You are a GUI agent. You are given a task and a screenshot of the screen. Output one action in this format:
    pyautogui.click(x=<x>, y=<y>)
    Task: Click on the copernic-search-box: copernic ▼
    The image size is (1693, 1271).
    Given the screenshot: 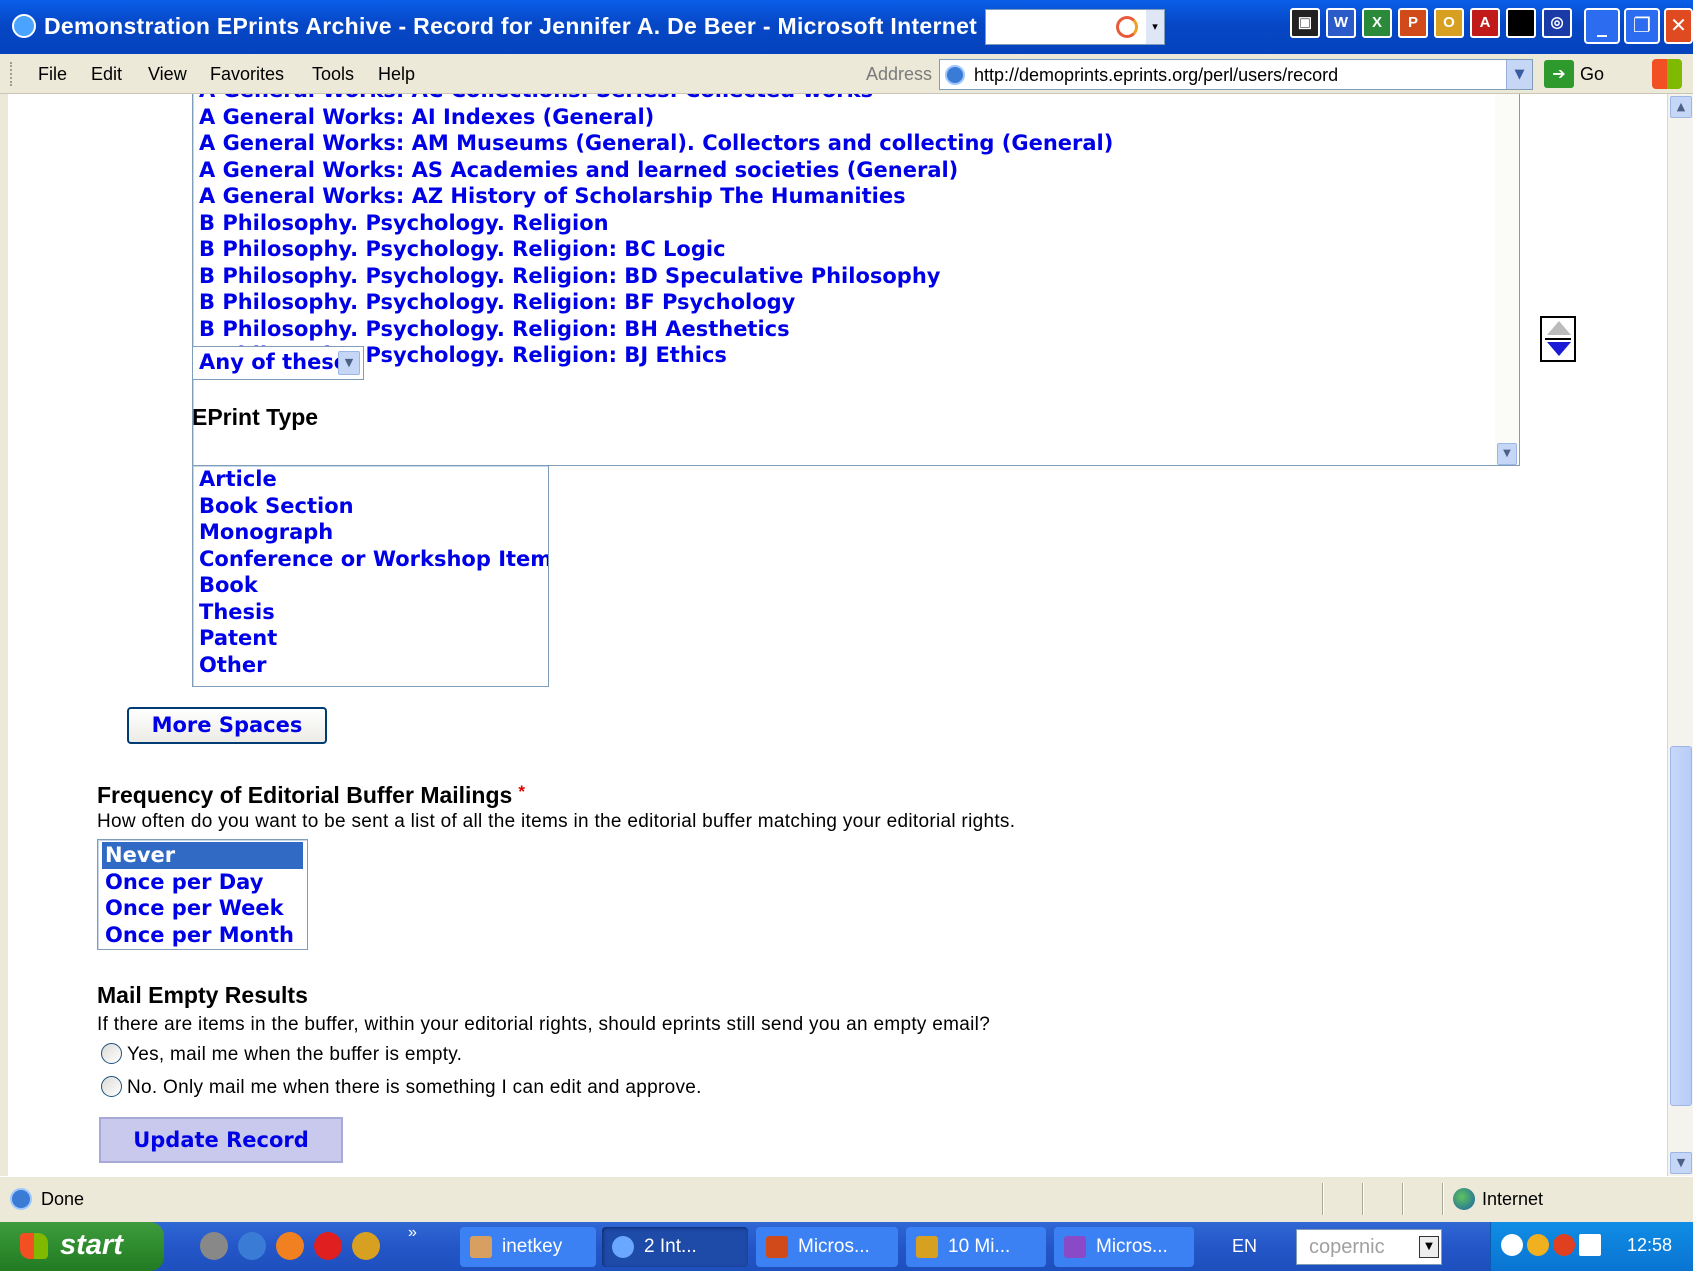 What is the action you would take?
    pyautogui.click(x=1369, y=1247)
    